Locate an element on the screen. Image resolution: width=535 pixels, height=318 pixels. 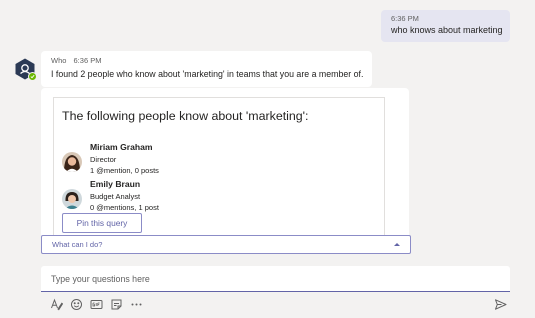
pin-query-button: Pin this query is located at coordinates (102, 223).